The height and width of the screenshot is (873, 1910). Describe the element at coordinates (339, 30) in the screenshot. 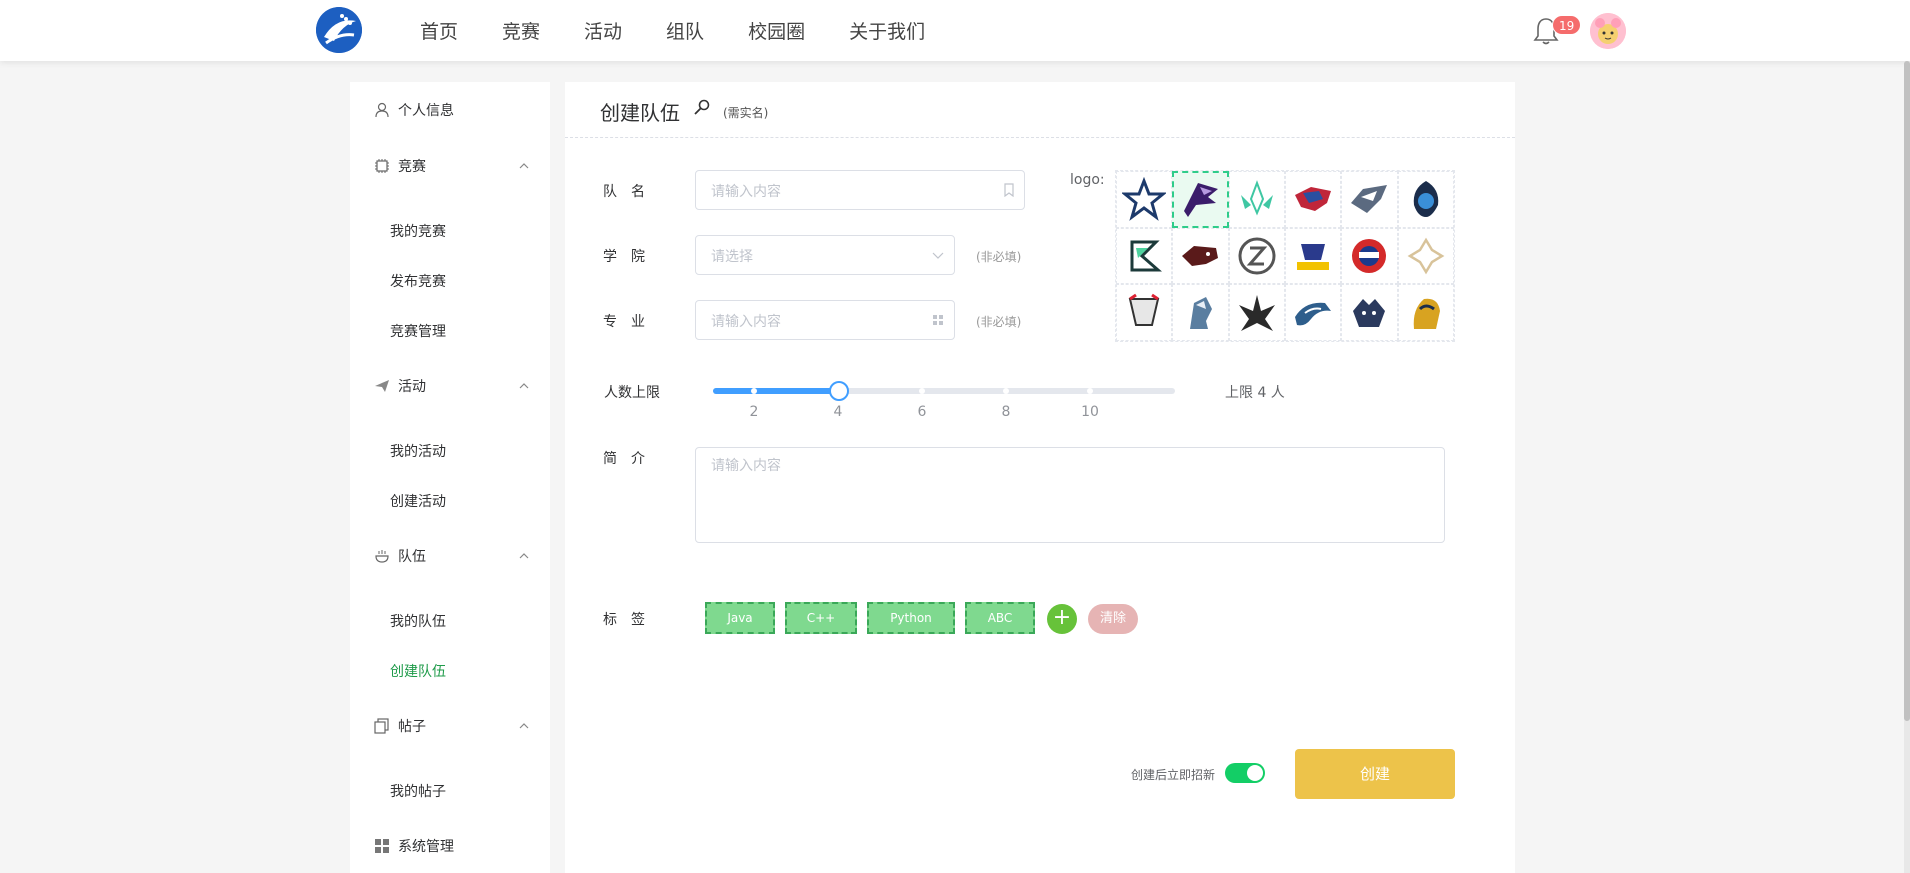

I see `site-logo` at that location.